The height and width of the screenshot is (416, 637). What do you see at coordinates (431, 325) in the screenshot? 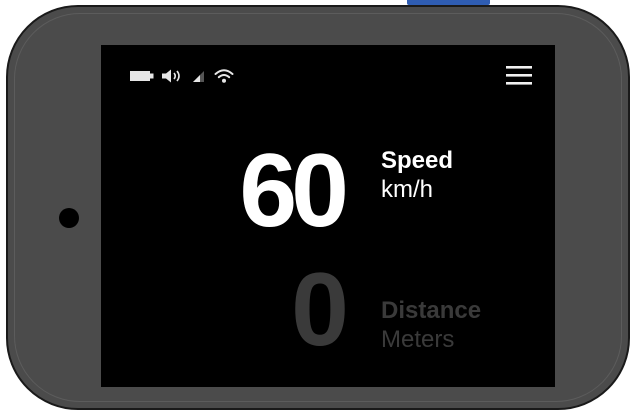
I see `distance-label-group: Distance Meters` at bounding box center [431, 325].